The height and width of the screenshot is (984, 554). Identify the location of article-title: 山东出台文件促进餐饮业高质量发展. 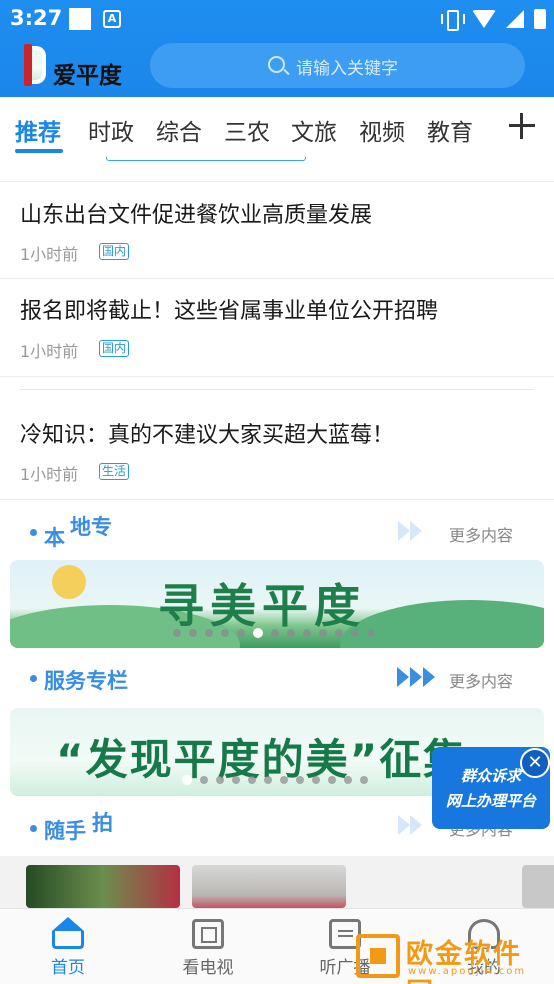
(196, 215).